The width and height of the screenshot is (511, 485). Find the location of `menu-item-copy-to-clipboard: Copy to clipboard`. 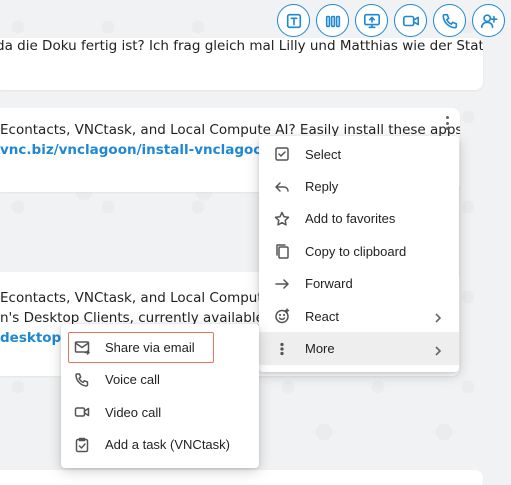

menu-item-copy-to-clipboard: Copy to clipboard is located at coordinates (359, 251).